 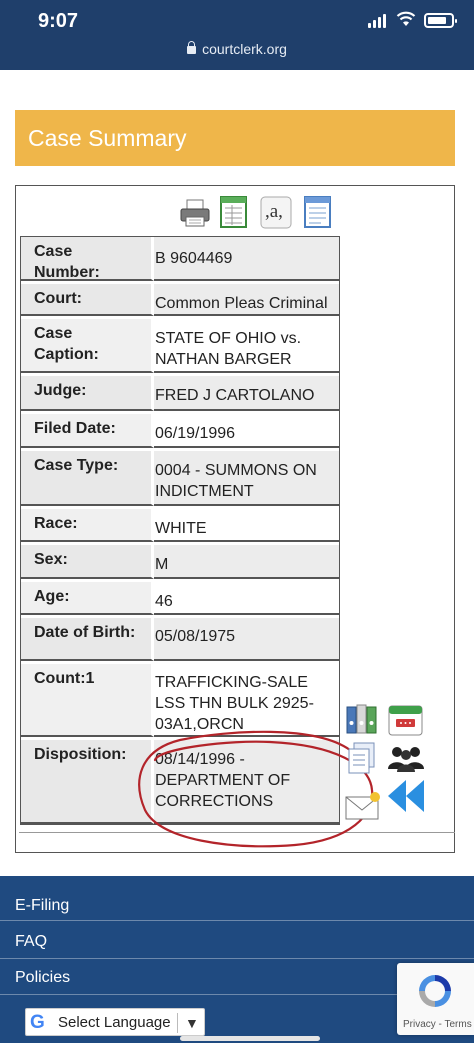 What do you see at coordinates (37, 1022) in the screenshot?
I see `google-icon: G` at bounding box center [37, 1022].